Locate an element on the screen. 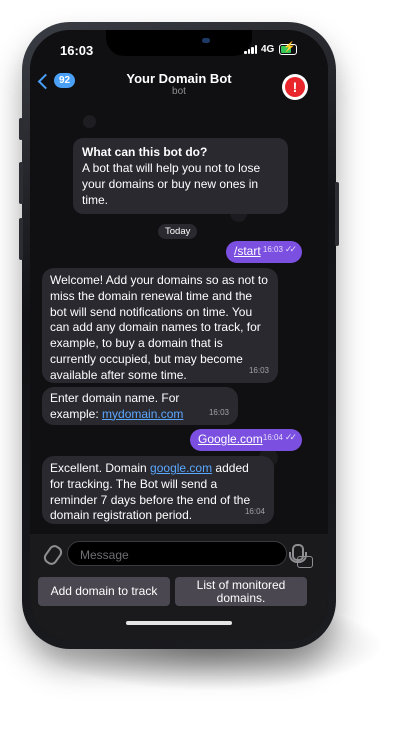  mute-switch is located at coordinates (21, 129).